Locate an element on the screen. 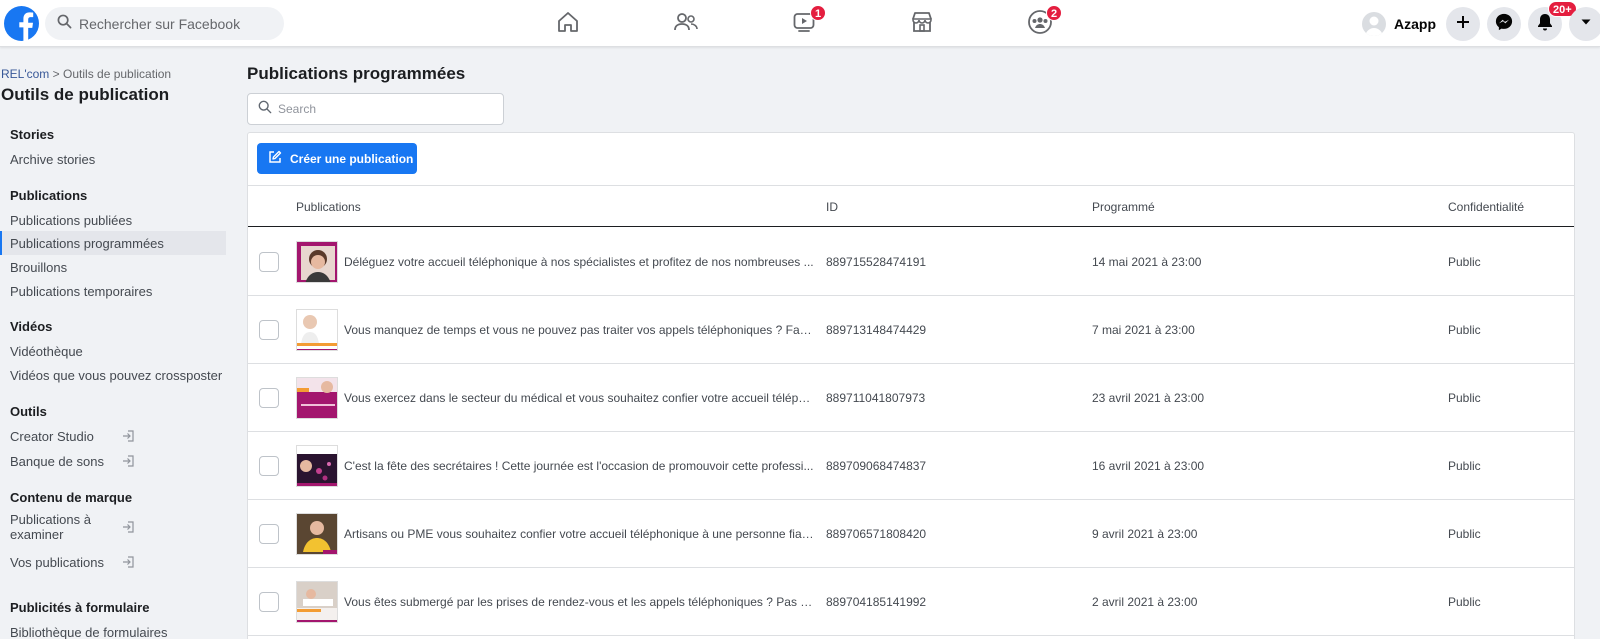  sidebar-item-publications-temporaires: Publications temporaires is located at coordinates (113, 291).